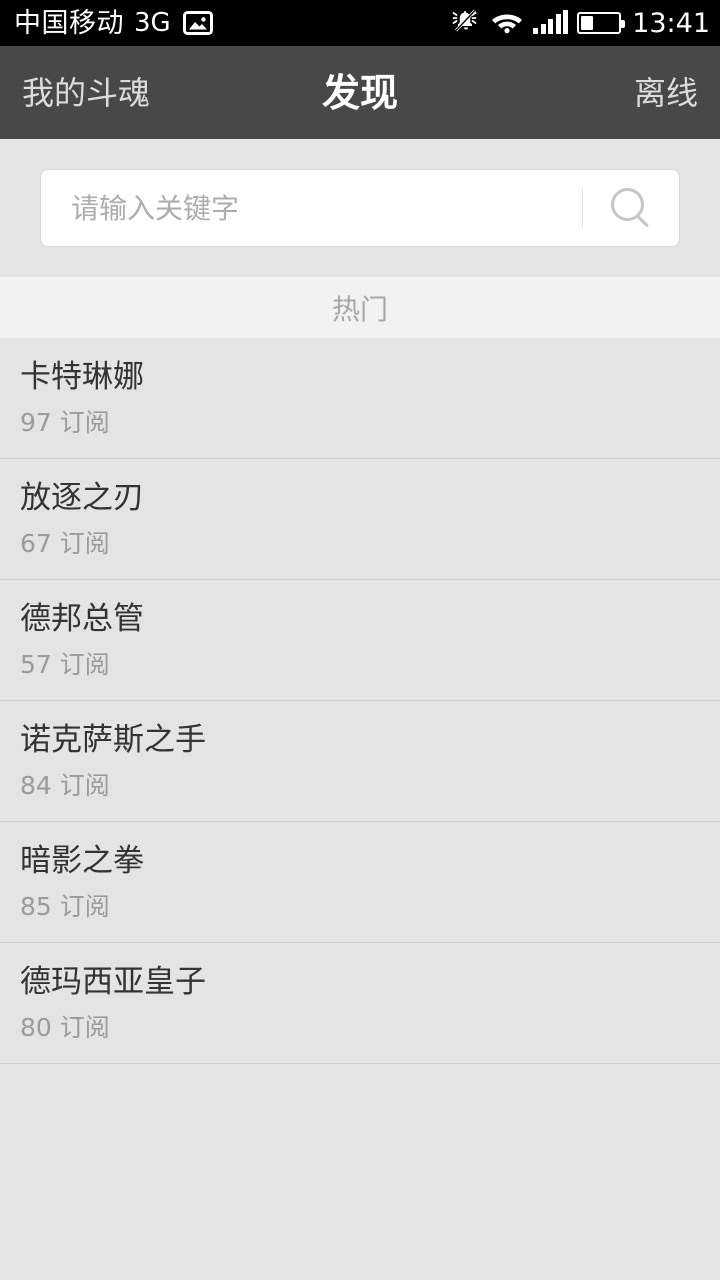 The height and width of the screenshot is (1280, 720). I want to click on list-item-subtitle: 80 订阅, so click(65, 1028).